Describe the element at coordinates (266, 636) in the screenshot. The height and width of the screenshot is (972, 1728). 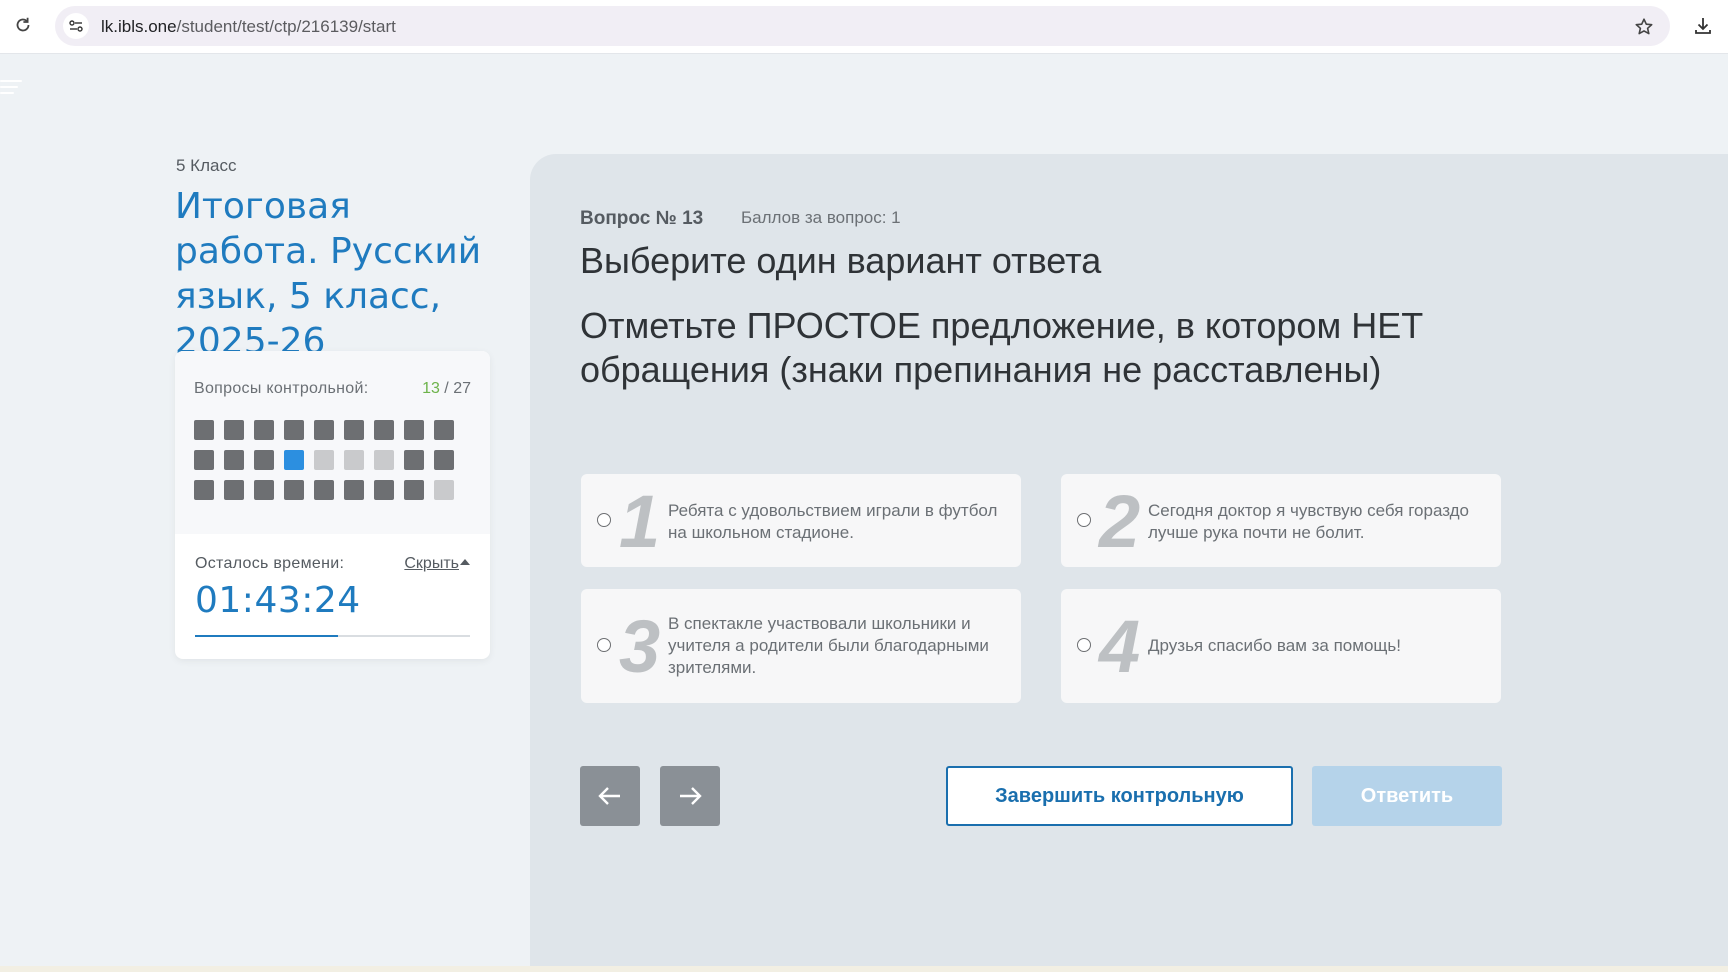
I see `timer-progress-fill` at that location.